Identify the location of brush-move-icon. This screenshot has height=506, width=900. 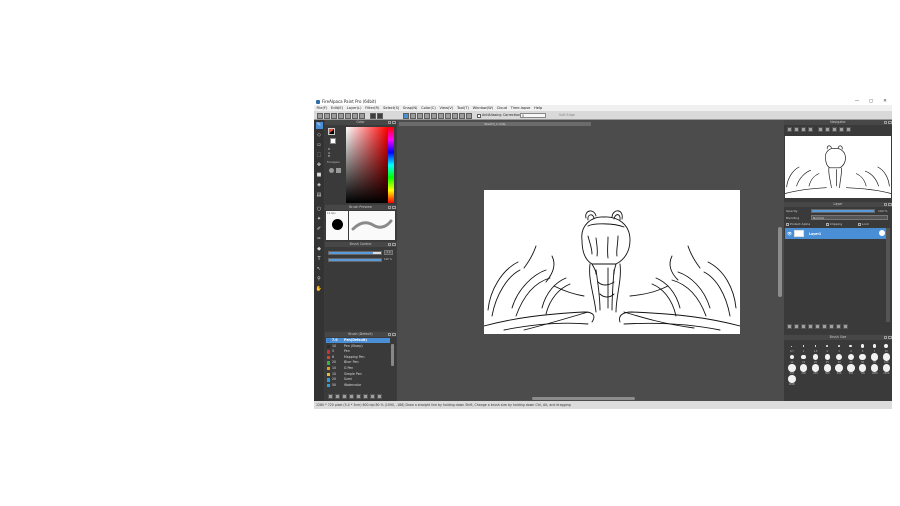
(351, 396).